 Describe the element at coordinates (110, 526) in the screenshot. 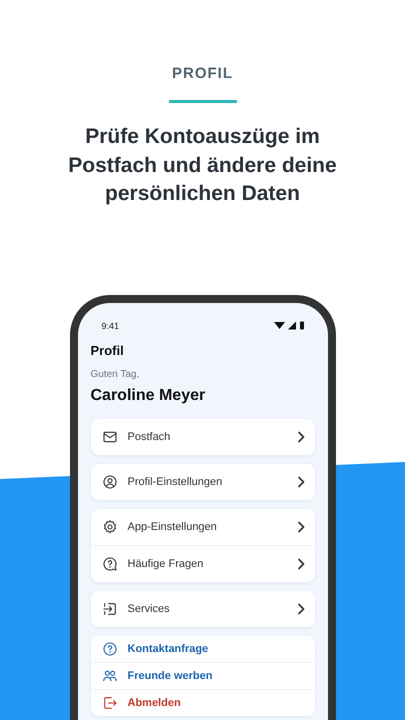

I see `settings-icon` at that location.